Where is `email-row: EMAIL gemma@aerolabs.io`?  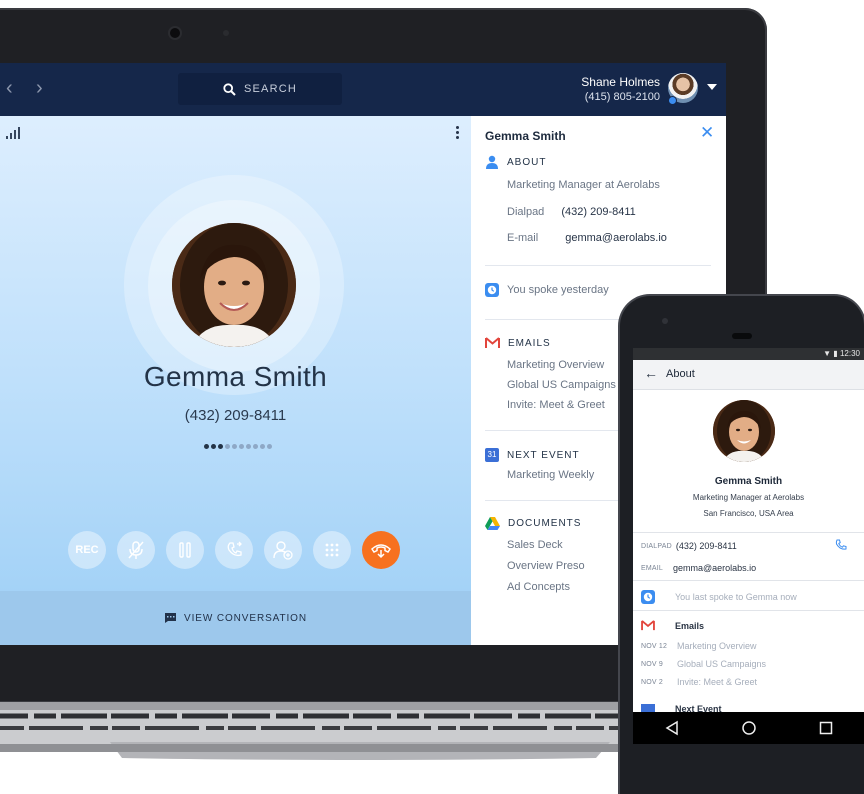 email-row: EMAIL gemma@aerolabs.io is located at coordinates (698, 568).